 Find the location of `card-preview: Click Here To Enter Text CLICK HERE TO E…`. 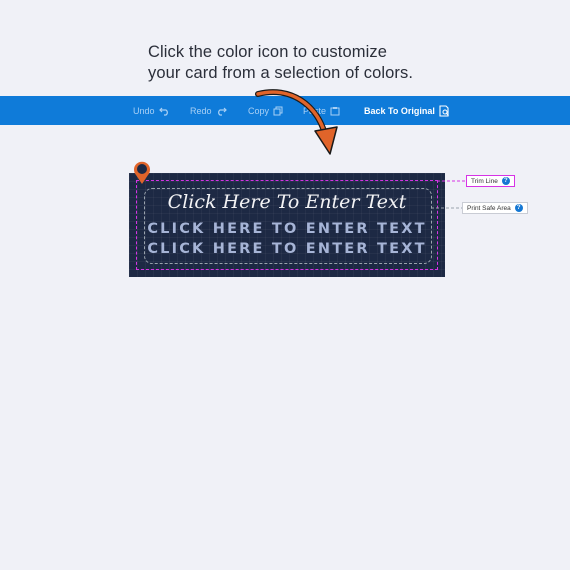

card-preview: Click Here To Enter Text CLICK HERE TO E… is located at coordinates (287, 225).